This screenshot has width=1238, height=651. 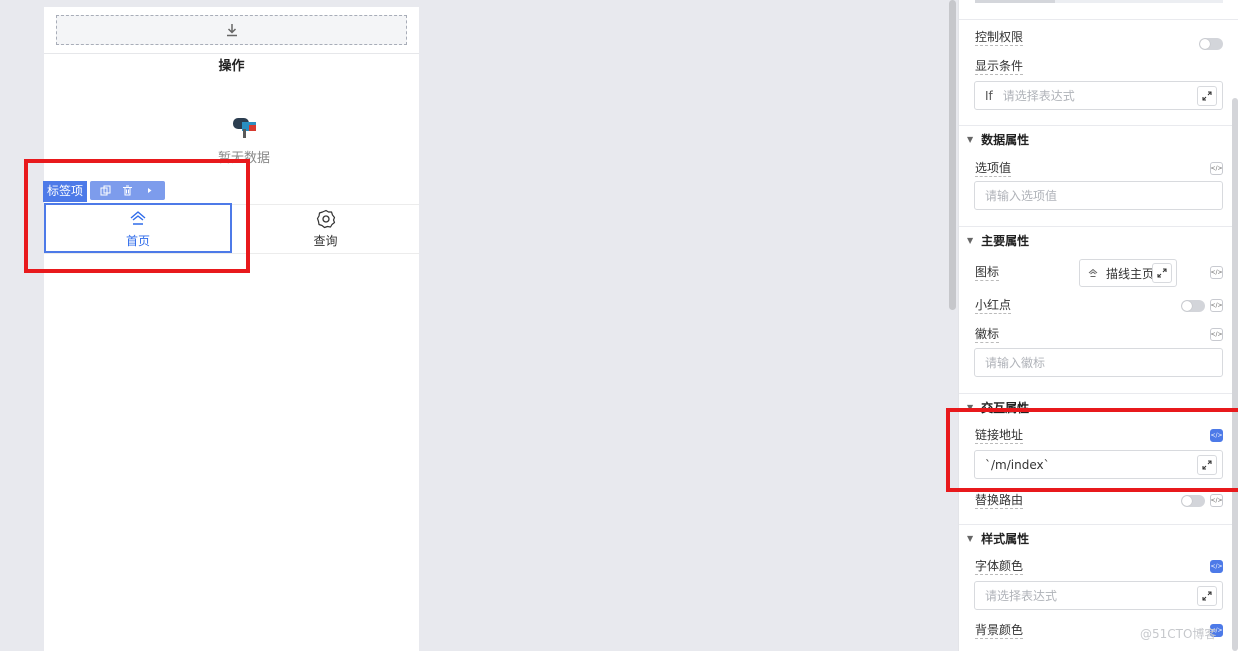 What do you see at coordinates (999, 631) in the screenshot?
I see `bg-color-label: 背景颜色` at bounding box center [999, 631].